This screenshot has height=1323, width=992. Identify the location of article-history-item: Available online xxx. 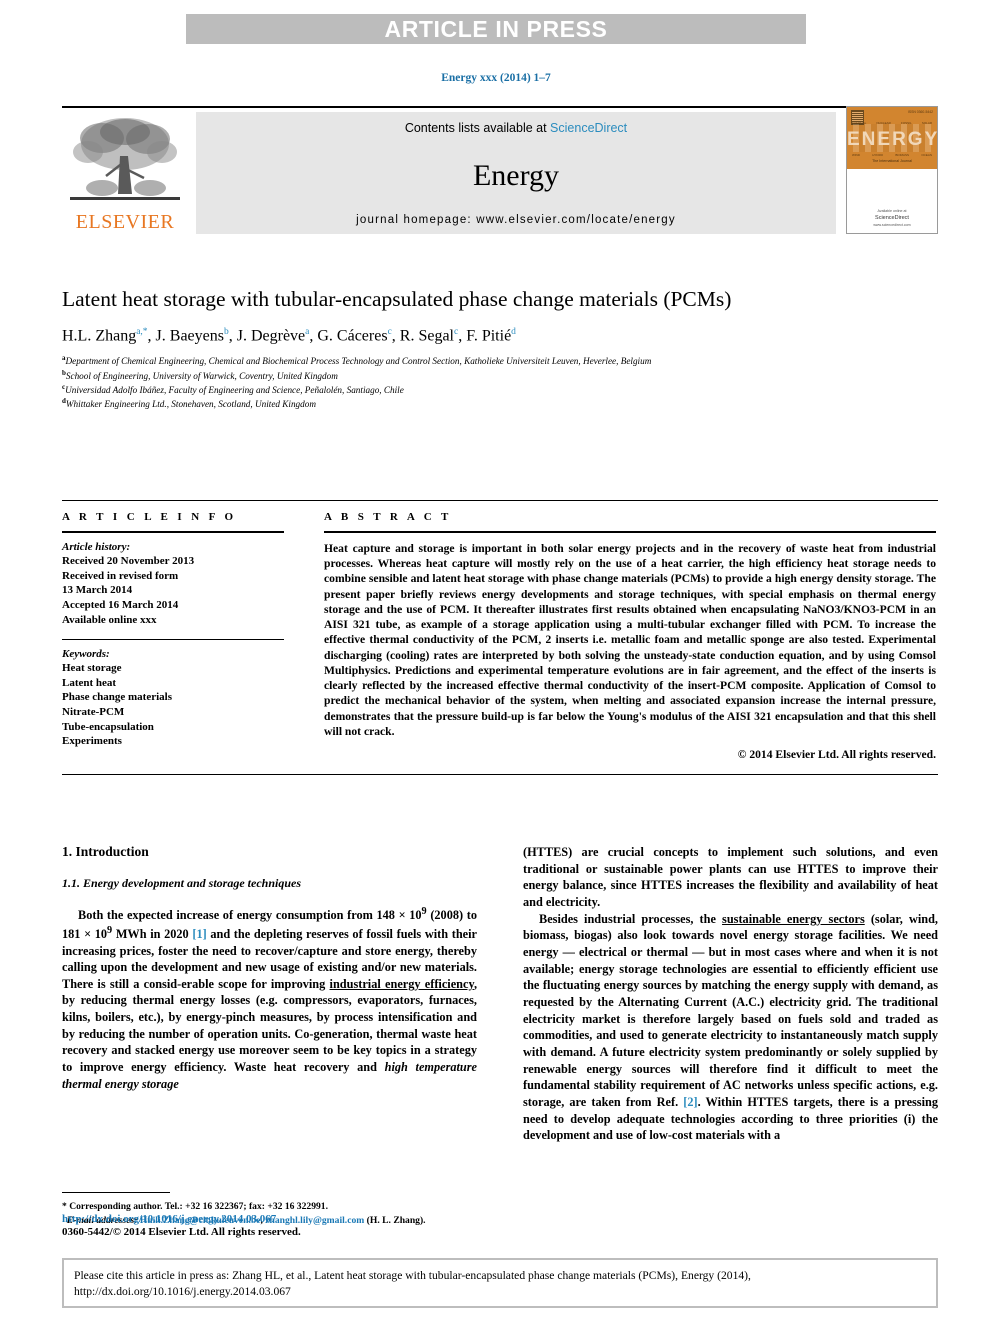
(109, 619).